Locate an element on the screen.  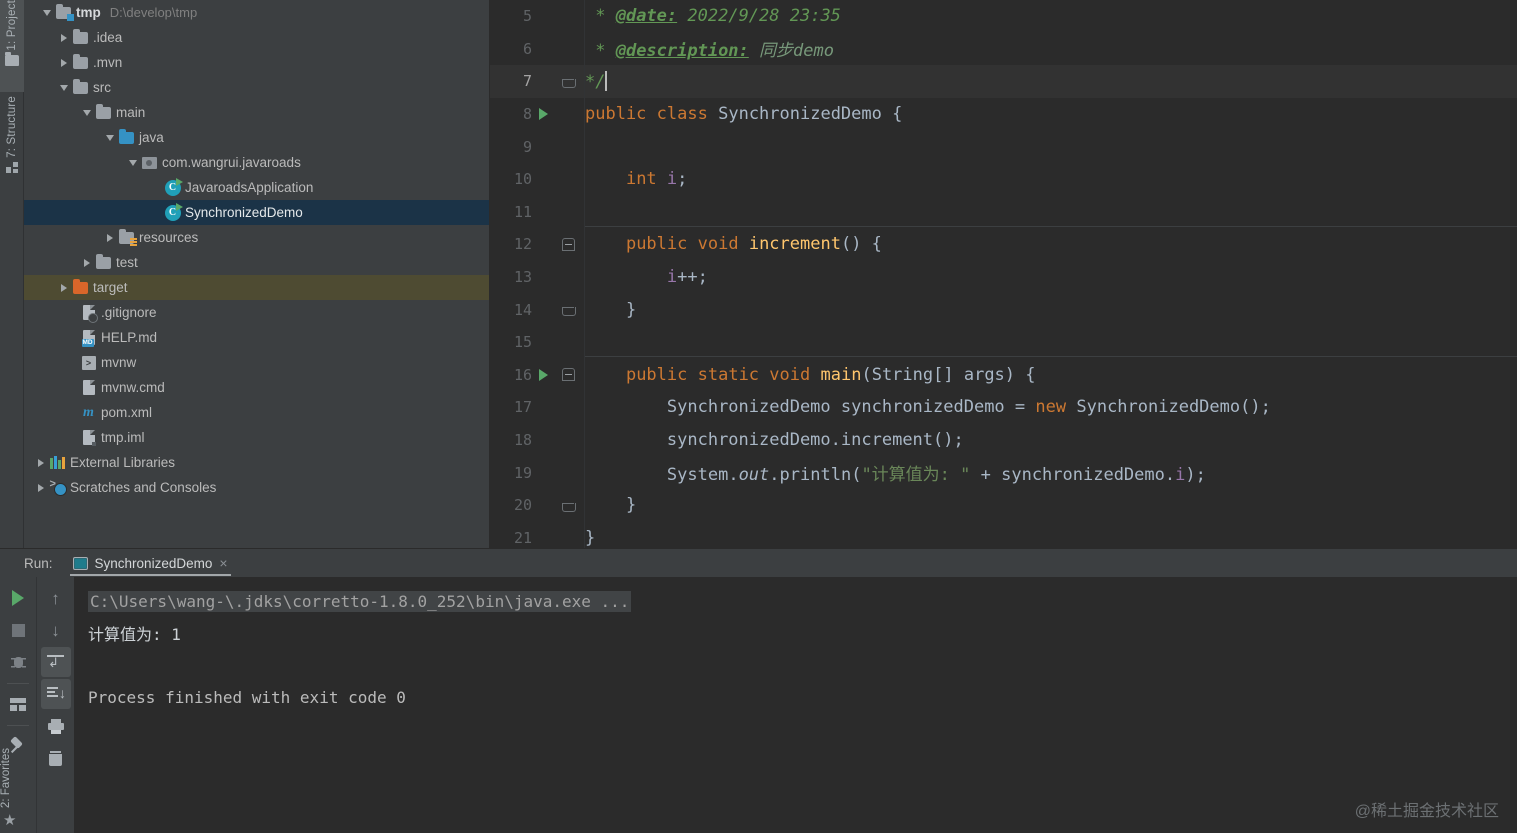
tree-row-main: main is located at coordinates (256, 112).